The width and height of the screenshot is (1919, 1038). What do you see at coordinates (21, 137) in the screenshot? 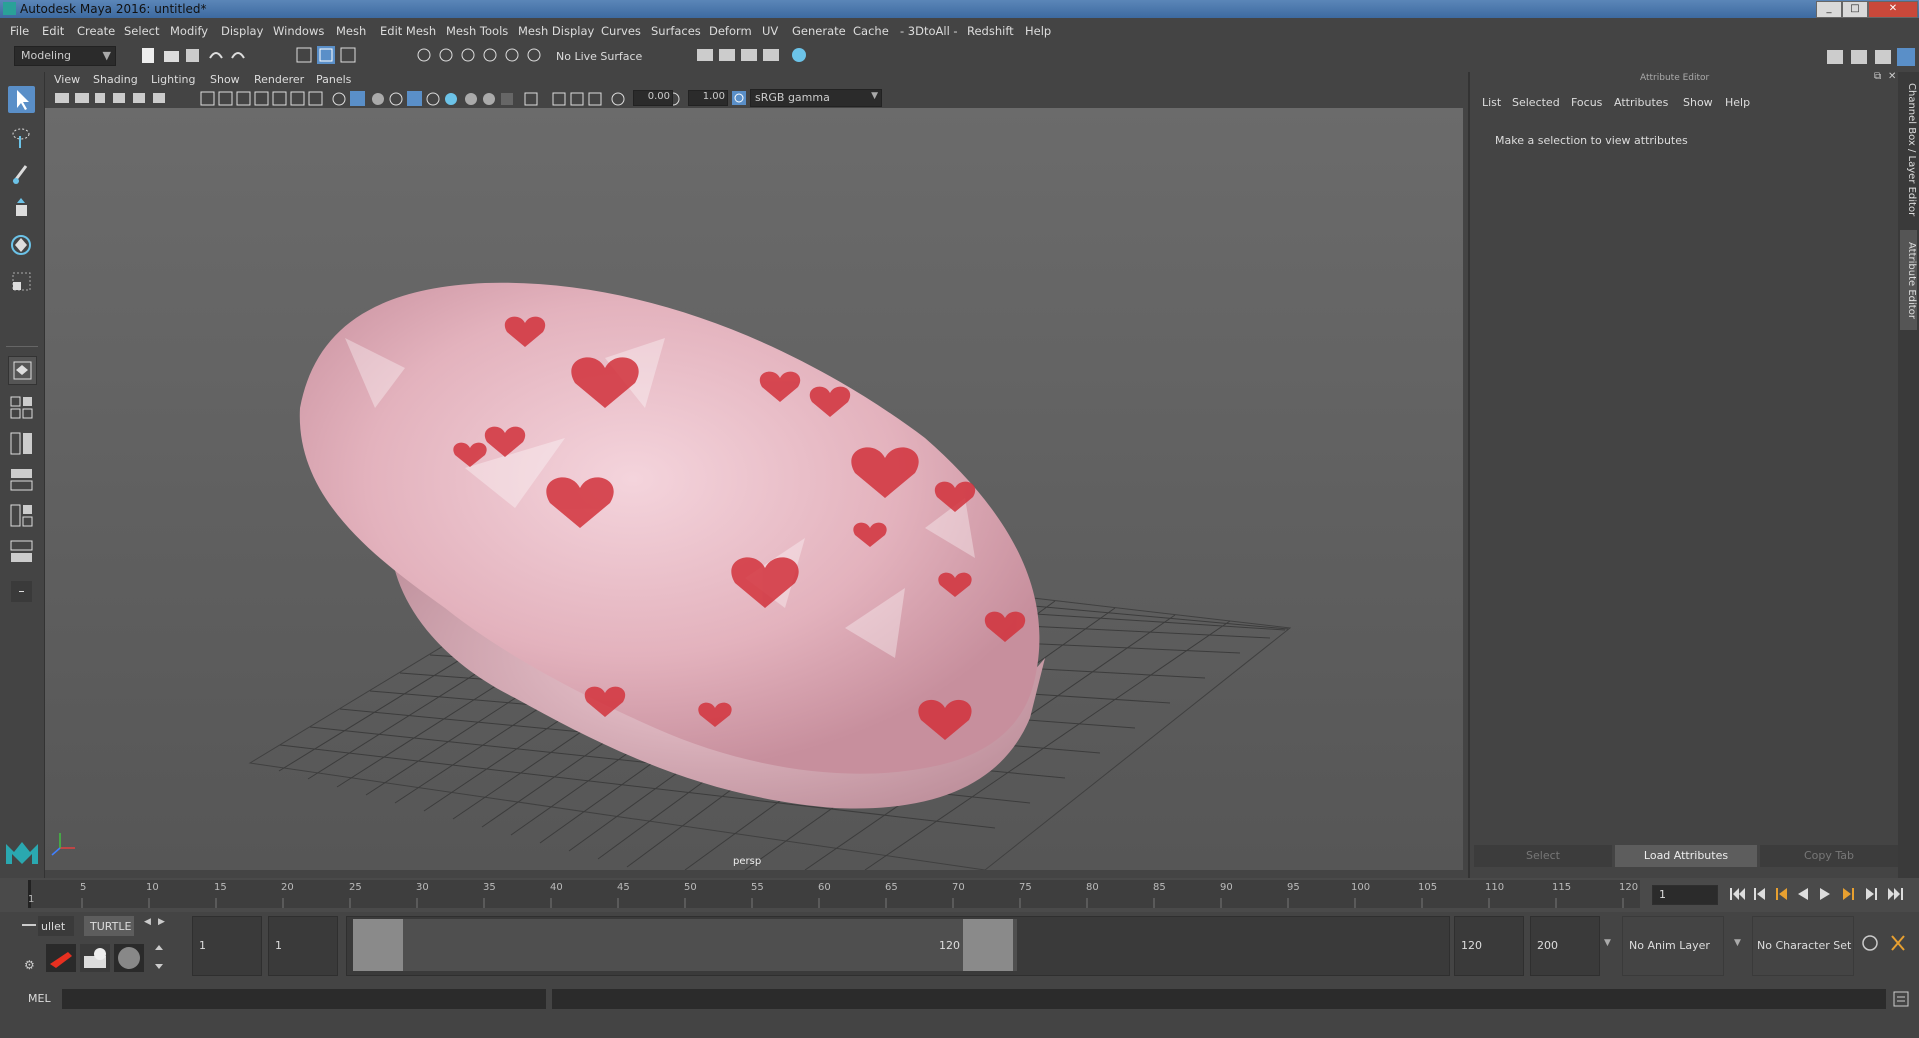
I see `lasso-tool-button` at bounding box center [21, 137].